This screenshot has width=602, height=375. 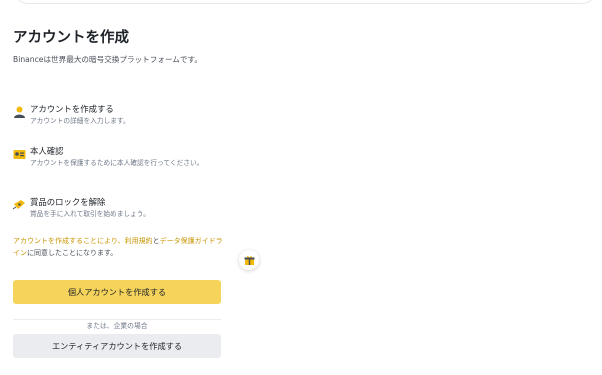 What do you see at coordinates (117, 163) in the screenshot?
I see `step-description: アカウントを保護するために本人確認を行ってください。` at bounding box center [117, 163].